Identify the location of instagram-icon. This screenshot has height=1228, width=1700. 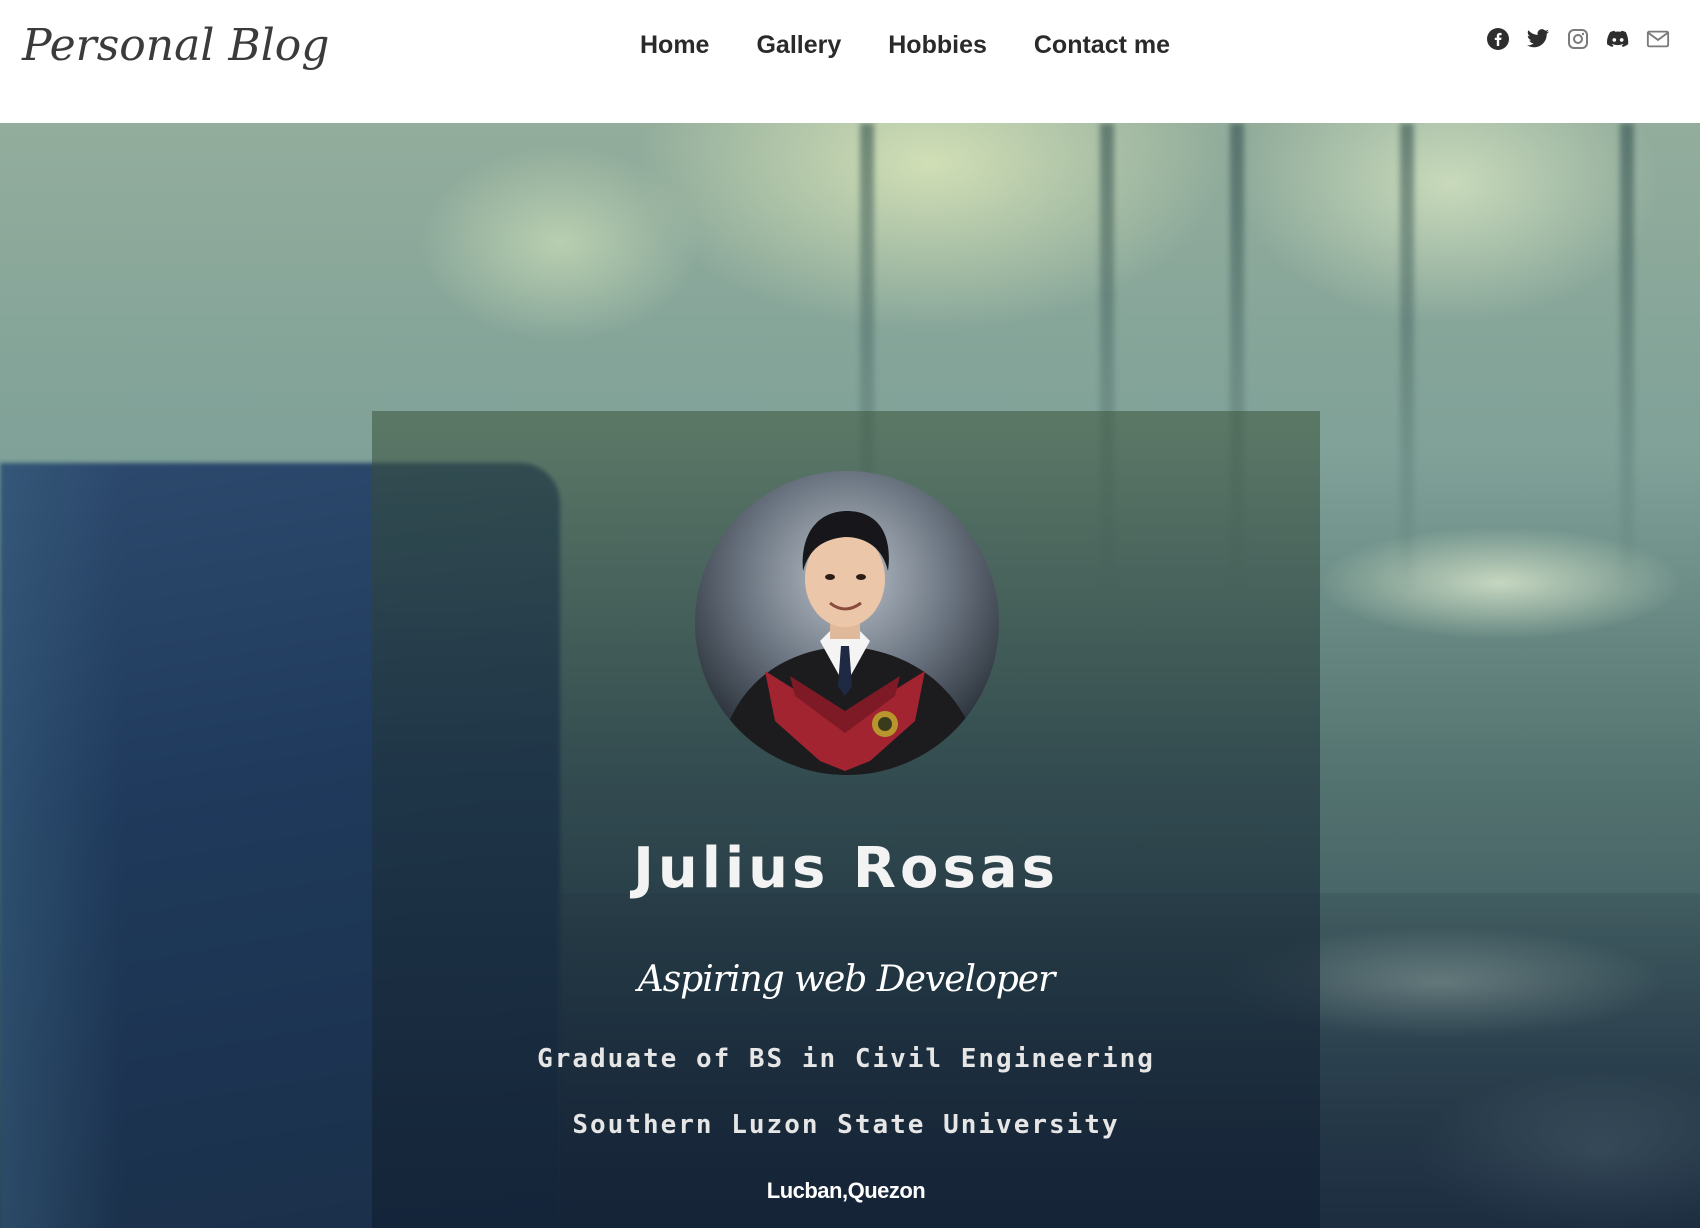
(1578, 39).